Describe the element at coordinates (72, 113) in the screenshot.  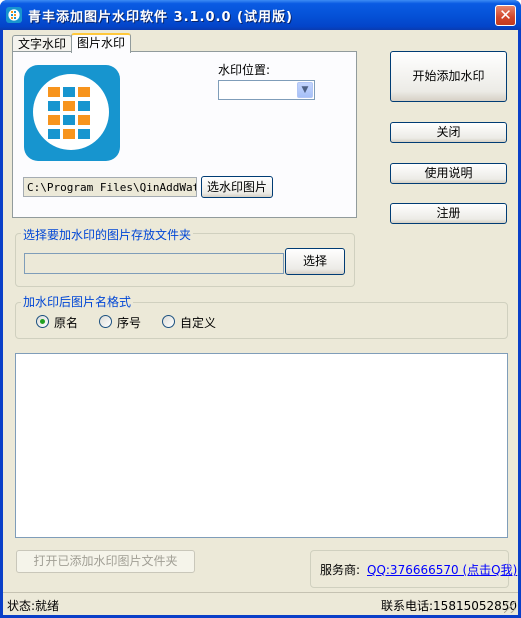
I see `app-logo-icon` at that location.